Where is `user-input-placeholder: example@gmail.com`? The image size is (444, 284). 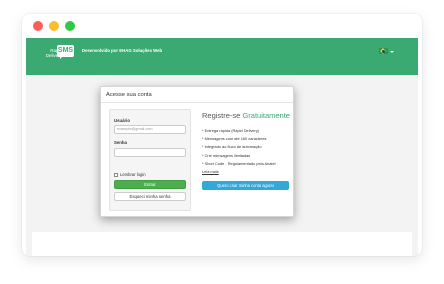
user-input-placeholder: example@gmail.com is located at coordinates (135, 129).